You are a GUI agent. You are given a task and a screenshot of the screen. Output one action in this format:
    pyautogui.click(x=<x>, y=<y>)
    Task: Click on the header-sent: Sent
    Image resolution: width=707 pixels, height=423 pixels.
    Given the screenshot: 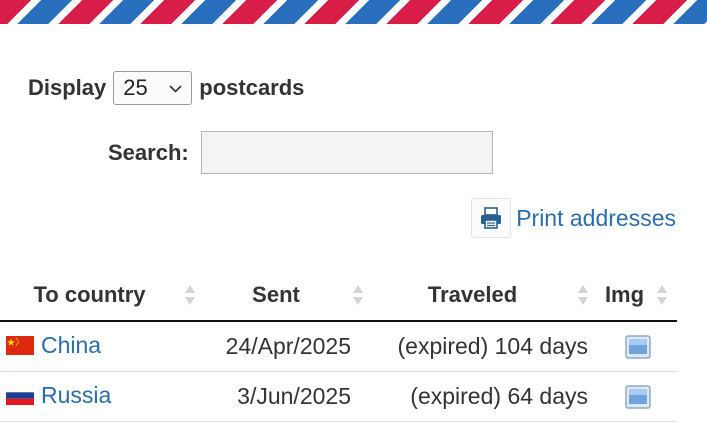 What is the action you would take?
    pyautogui.click(x=289, y=296)
    